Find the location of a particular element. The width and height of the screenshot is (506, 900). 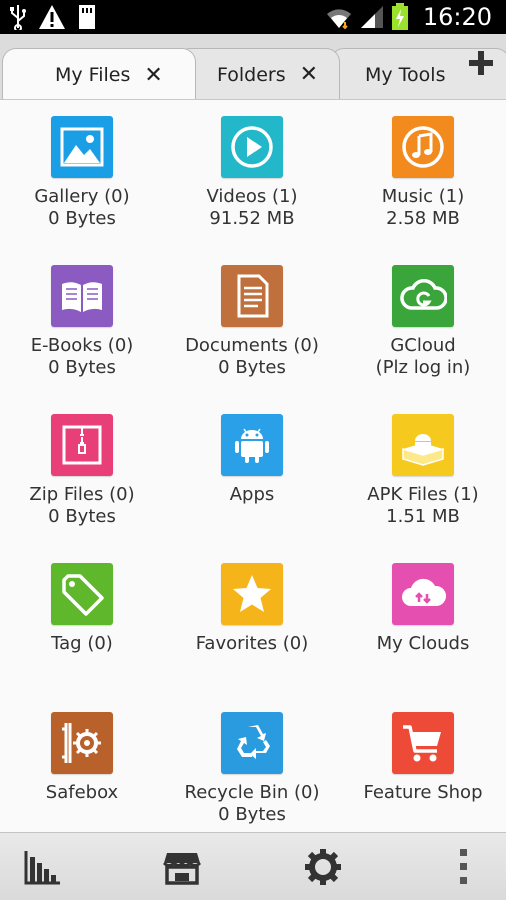

tab-folders: Folders ✕ is located at coordinates (258, 73).